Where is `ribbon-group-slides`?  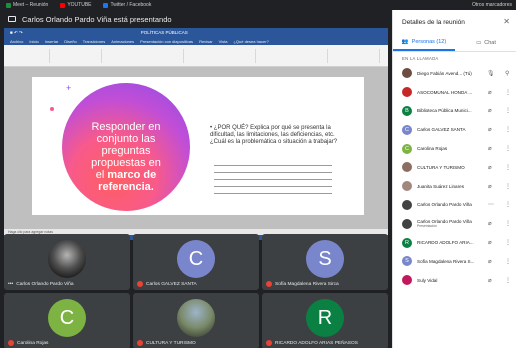
ribbon-group-slides is located at coordinates (77, 56).